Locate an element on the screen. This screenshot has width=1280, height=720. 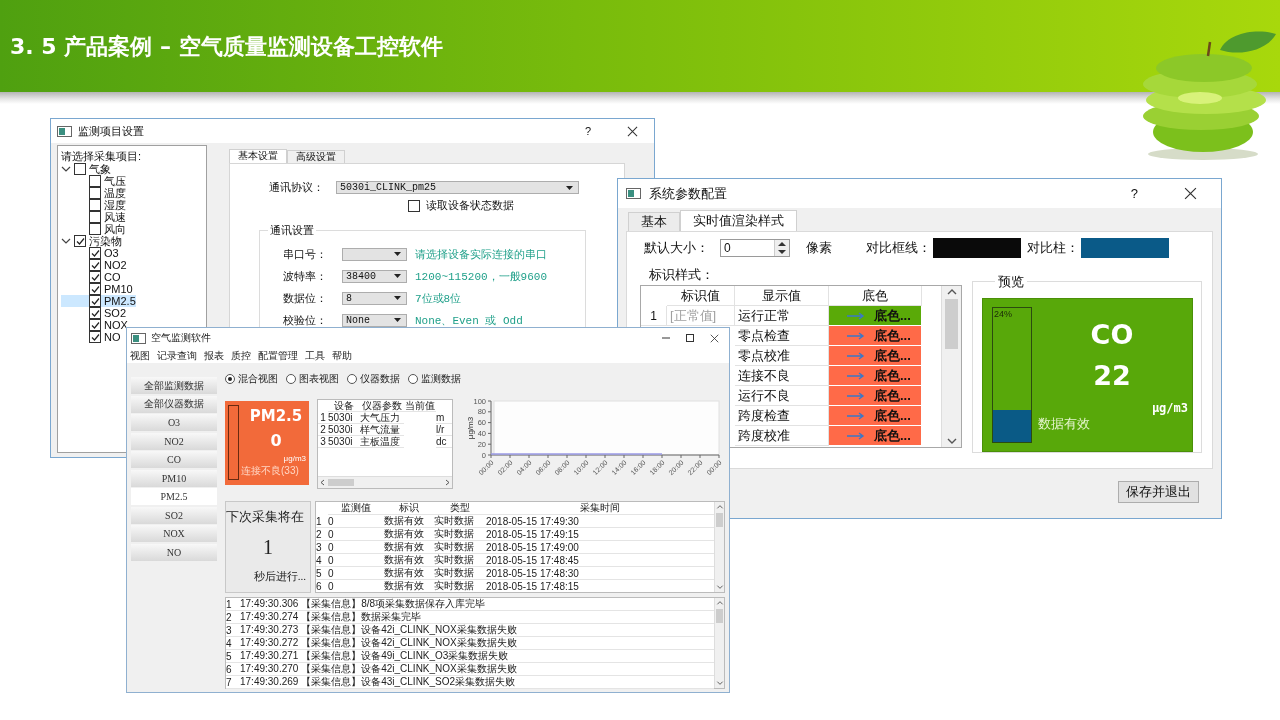
tree-item: NOX is located at coordinates (94, 325).